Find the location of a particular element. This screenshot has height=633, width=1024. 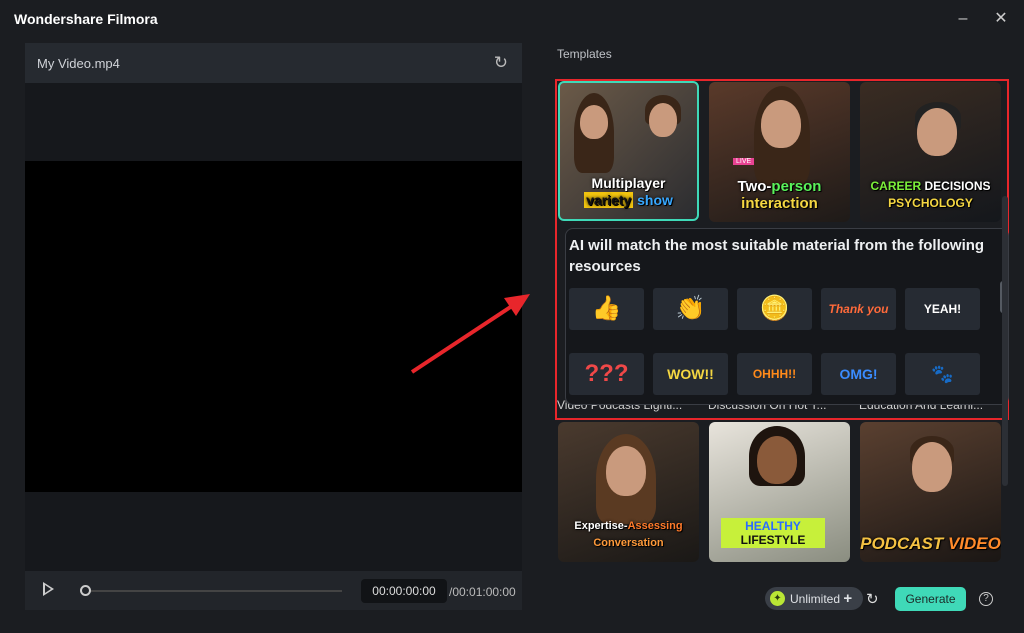

progress-handle is located at coordinates (85, 590).